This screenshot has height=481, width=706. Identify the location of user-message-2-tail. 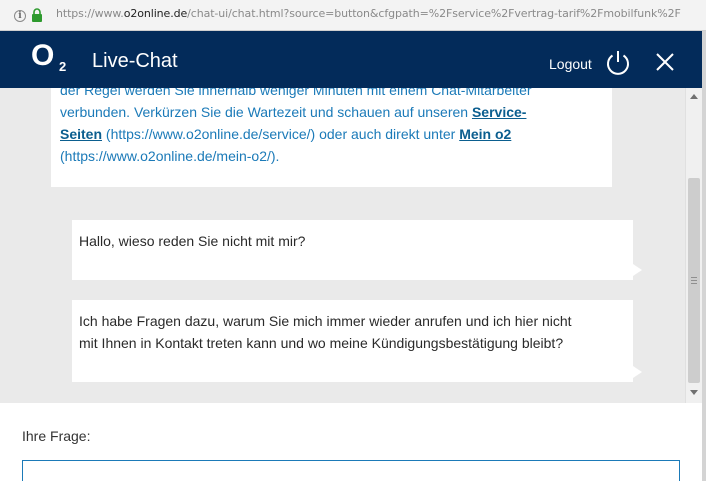
(637, 372).